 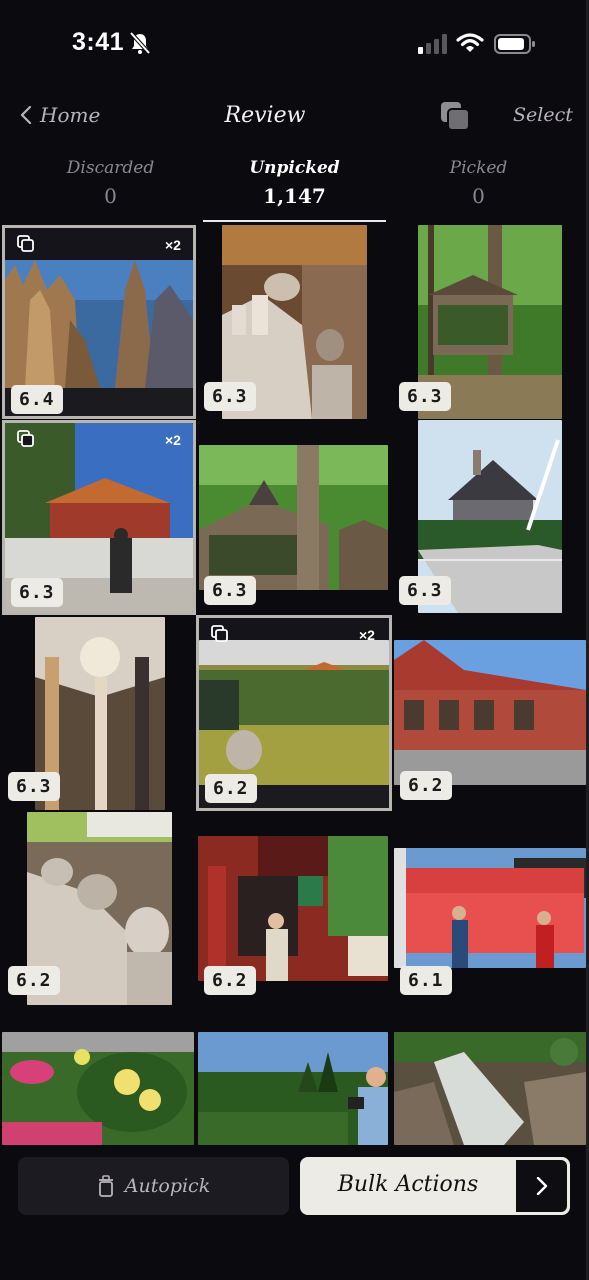 What do you see at coordinates (426, 980) in the screenshot?
I see `score-badge: 6.1` at bounding box center [426, 980].